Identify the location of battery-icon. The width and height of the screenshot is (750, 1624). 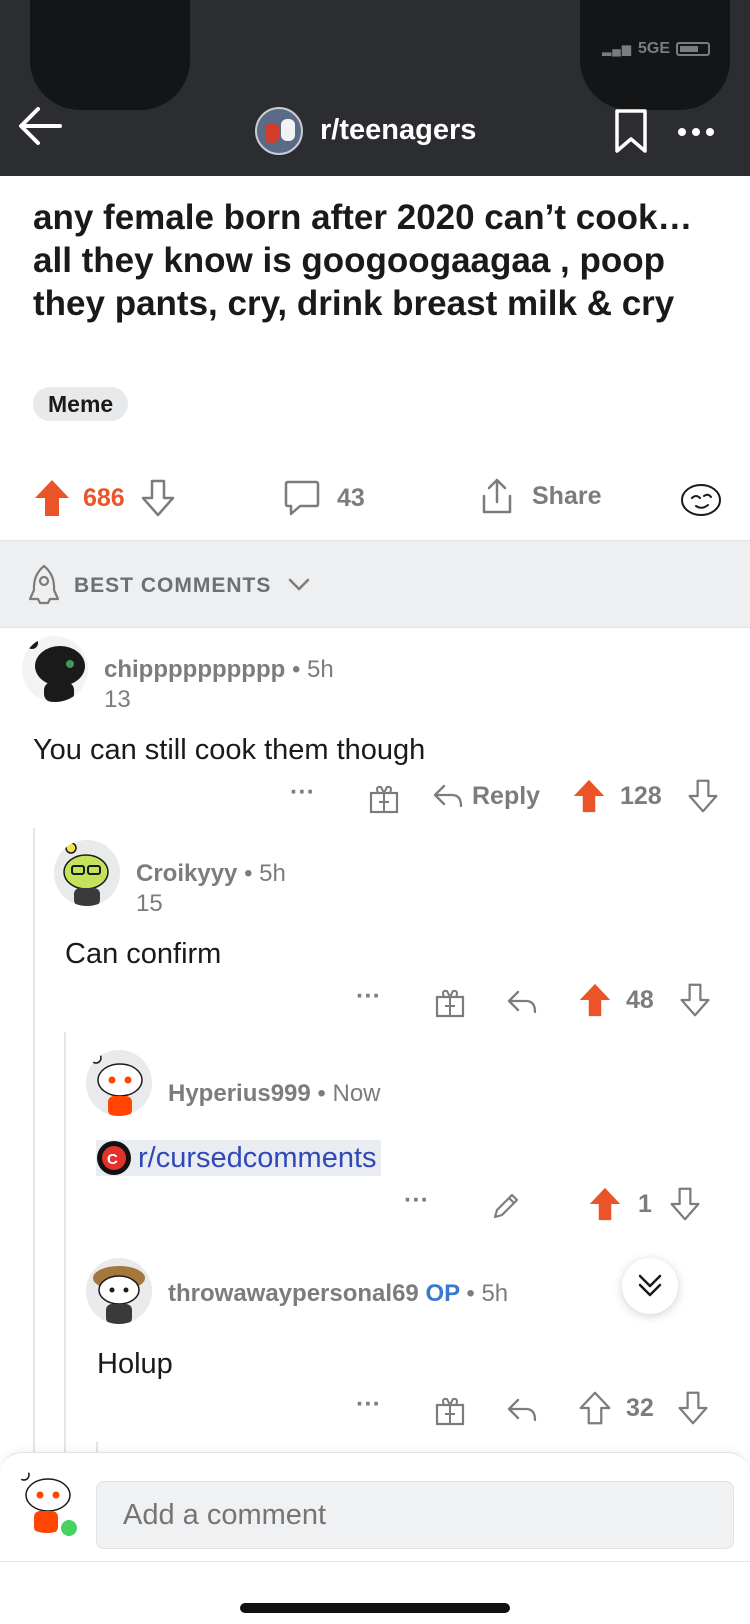
(693, 49).